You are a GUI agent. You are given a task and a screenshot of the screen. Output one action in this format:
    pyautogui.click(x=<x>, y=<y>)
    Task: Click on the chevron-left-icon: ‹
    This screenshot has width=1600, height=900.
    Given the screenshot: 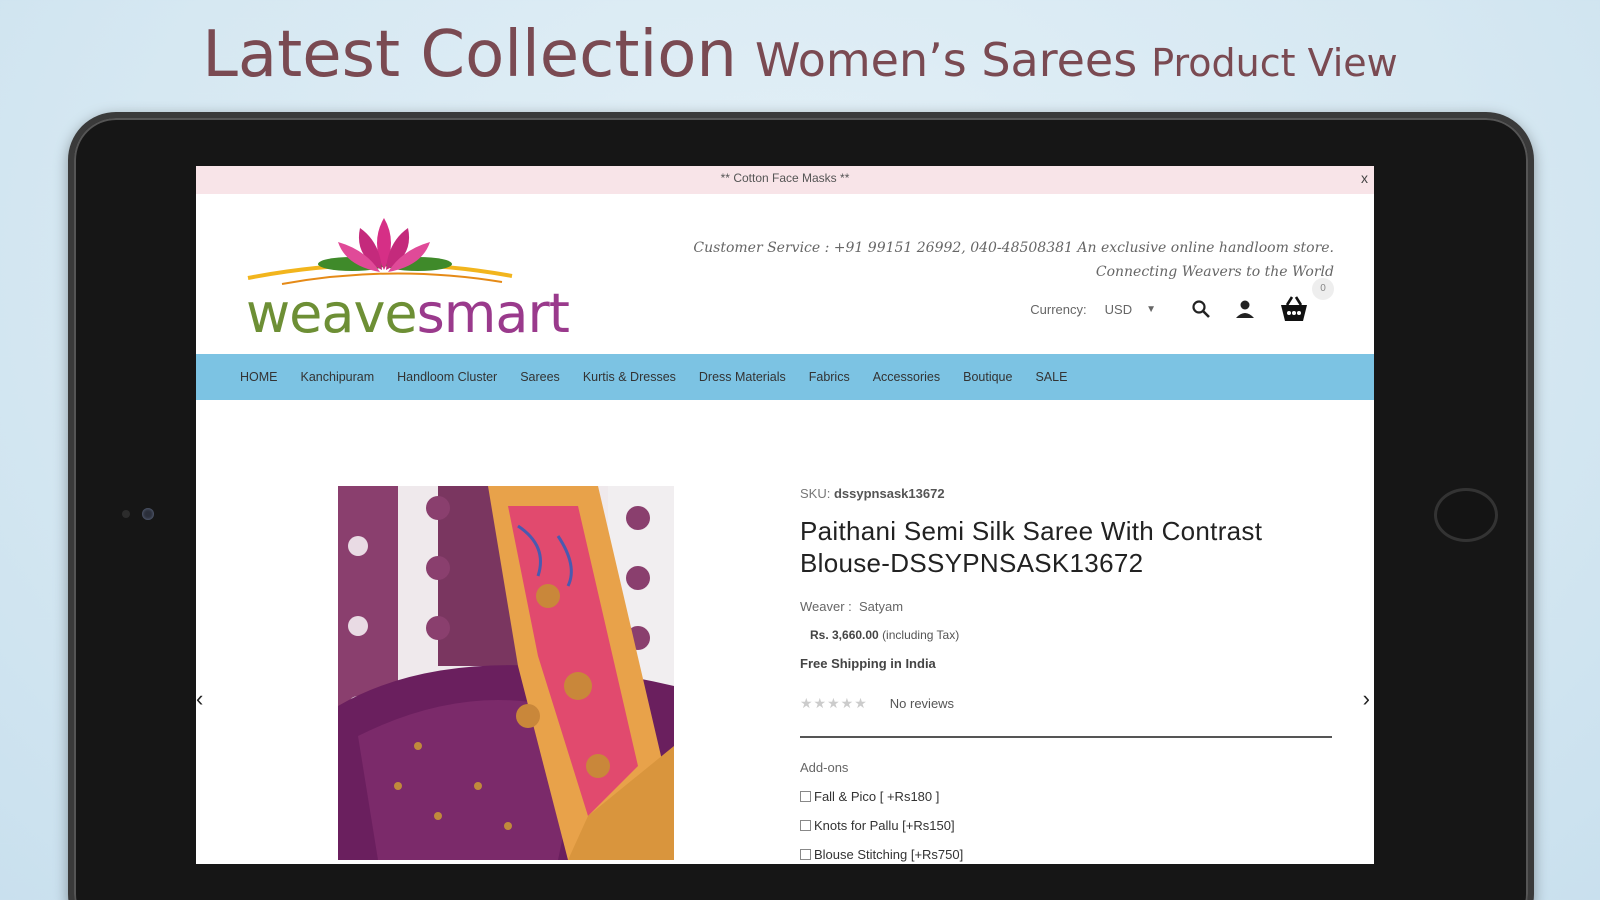 What is the action you would take?
    pyautogui.click(x=199, y=699)
    